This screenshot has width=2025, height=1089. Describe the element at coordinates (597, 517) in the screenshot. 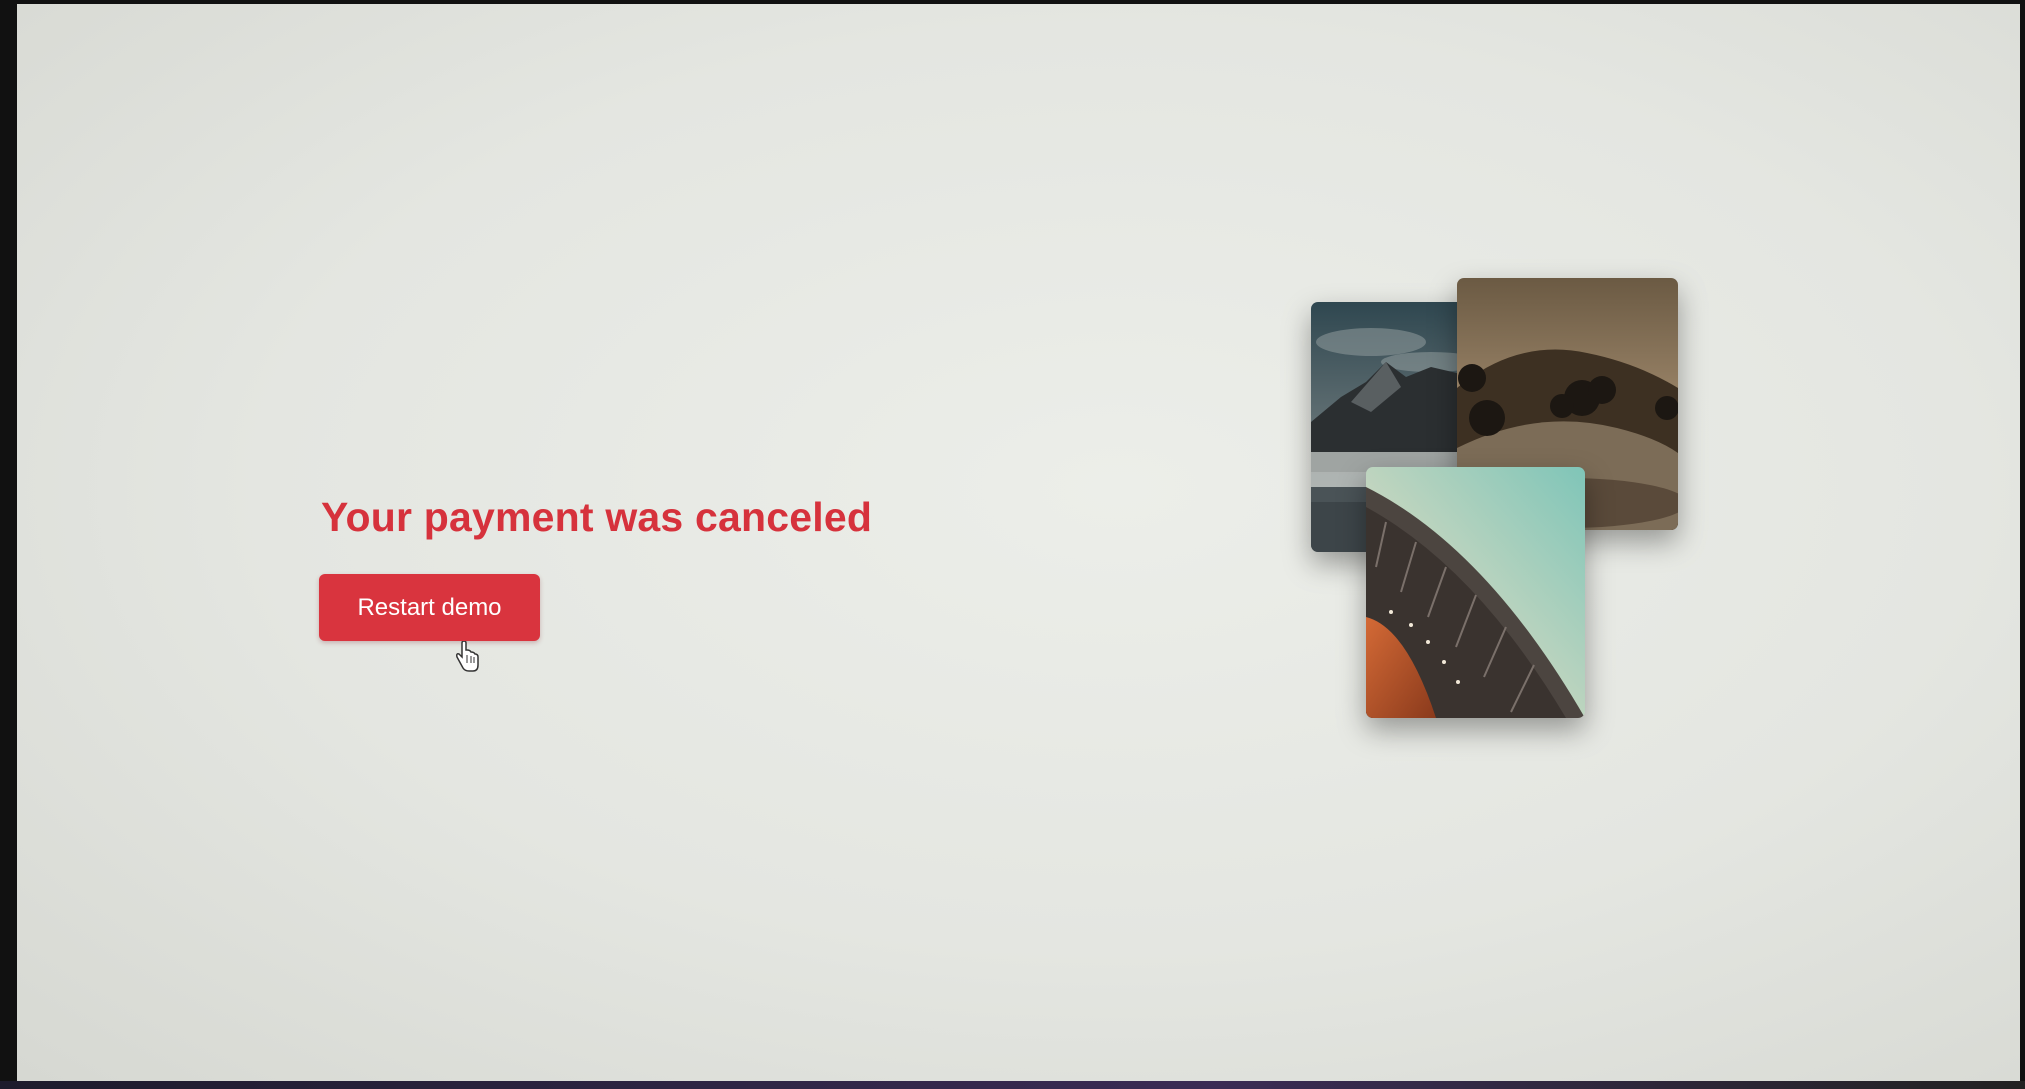

I see `payment-canceled-heading: Your payment was canceled` at that location.